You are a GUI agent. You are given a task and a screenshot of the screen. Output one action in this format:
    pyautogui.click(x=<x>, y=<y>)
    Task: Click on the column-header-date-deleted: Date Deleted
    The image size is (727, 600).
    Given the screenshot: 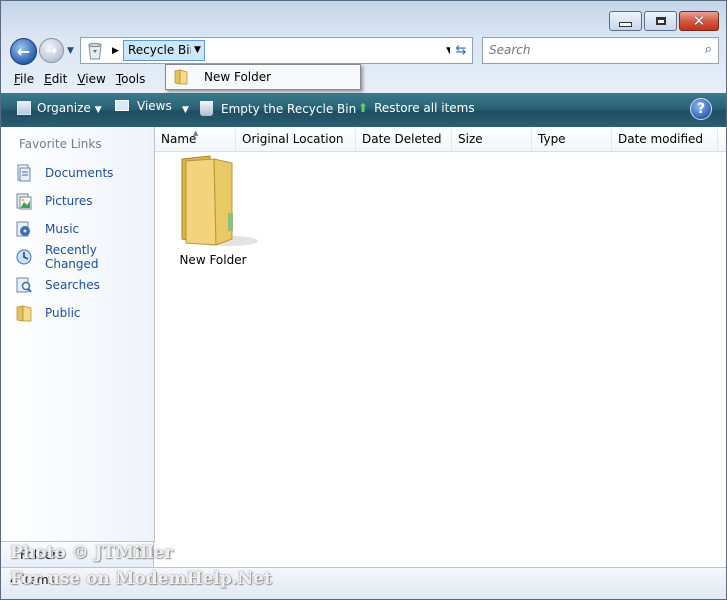 What is the action you would take?
    pyautogui.click(x=404, y=139)
    